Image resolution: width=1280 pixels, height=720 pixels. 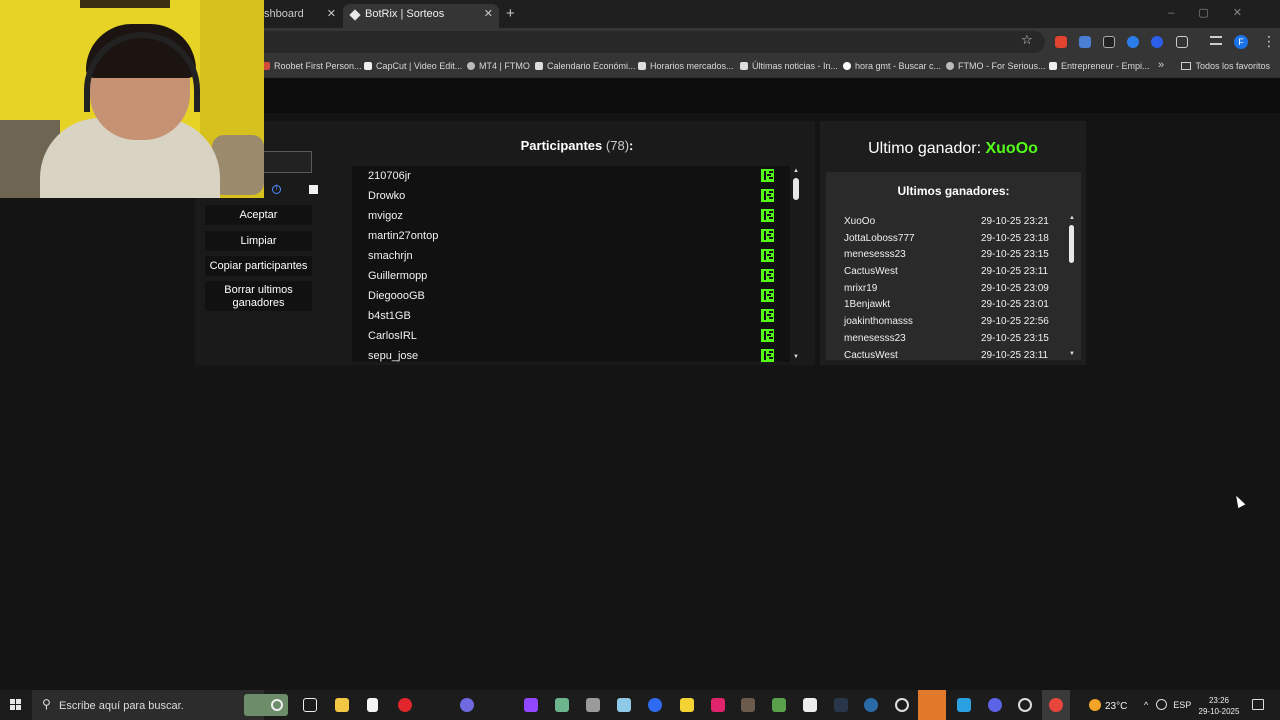 I want to click on cortana-icon, so click(x=277, y=705).